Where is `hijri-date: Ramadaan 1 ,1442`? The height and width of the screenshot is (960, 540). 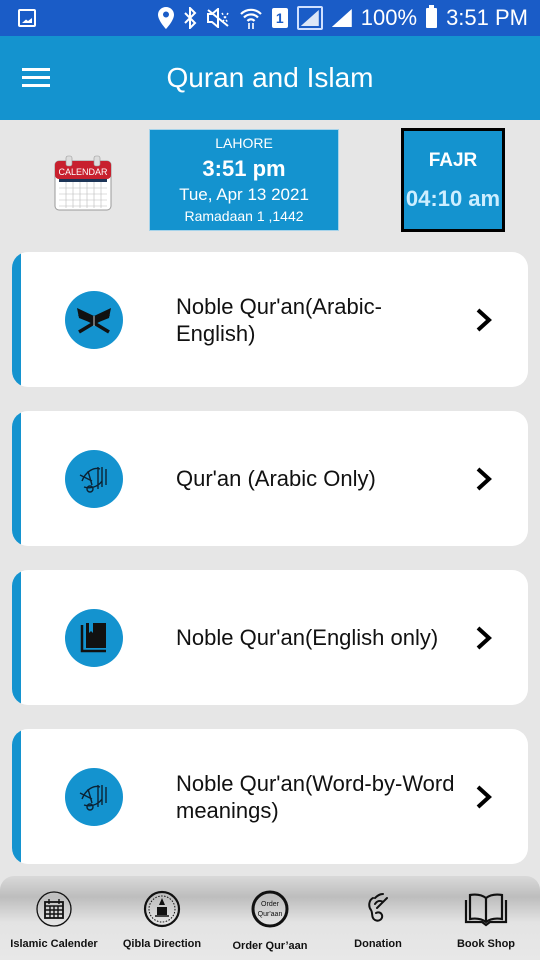
hijri-date: Ramadaan 1 ,1442 is located at coordinates (244, 216).